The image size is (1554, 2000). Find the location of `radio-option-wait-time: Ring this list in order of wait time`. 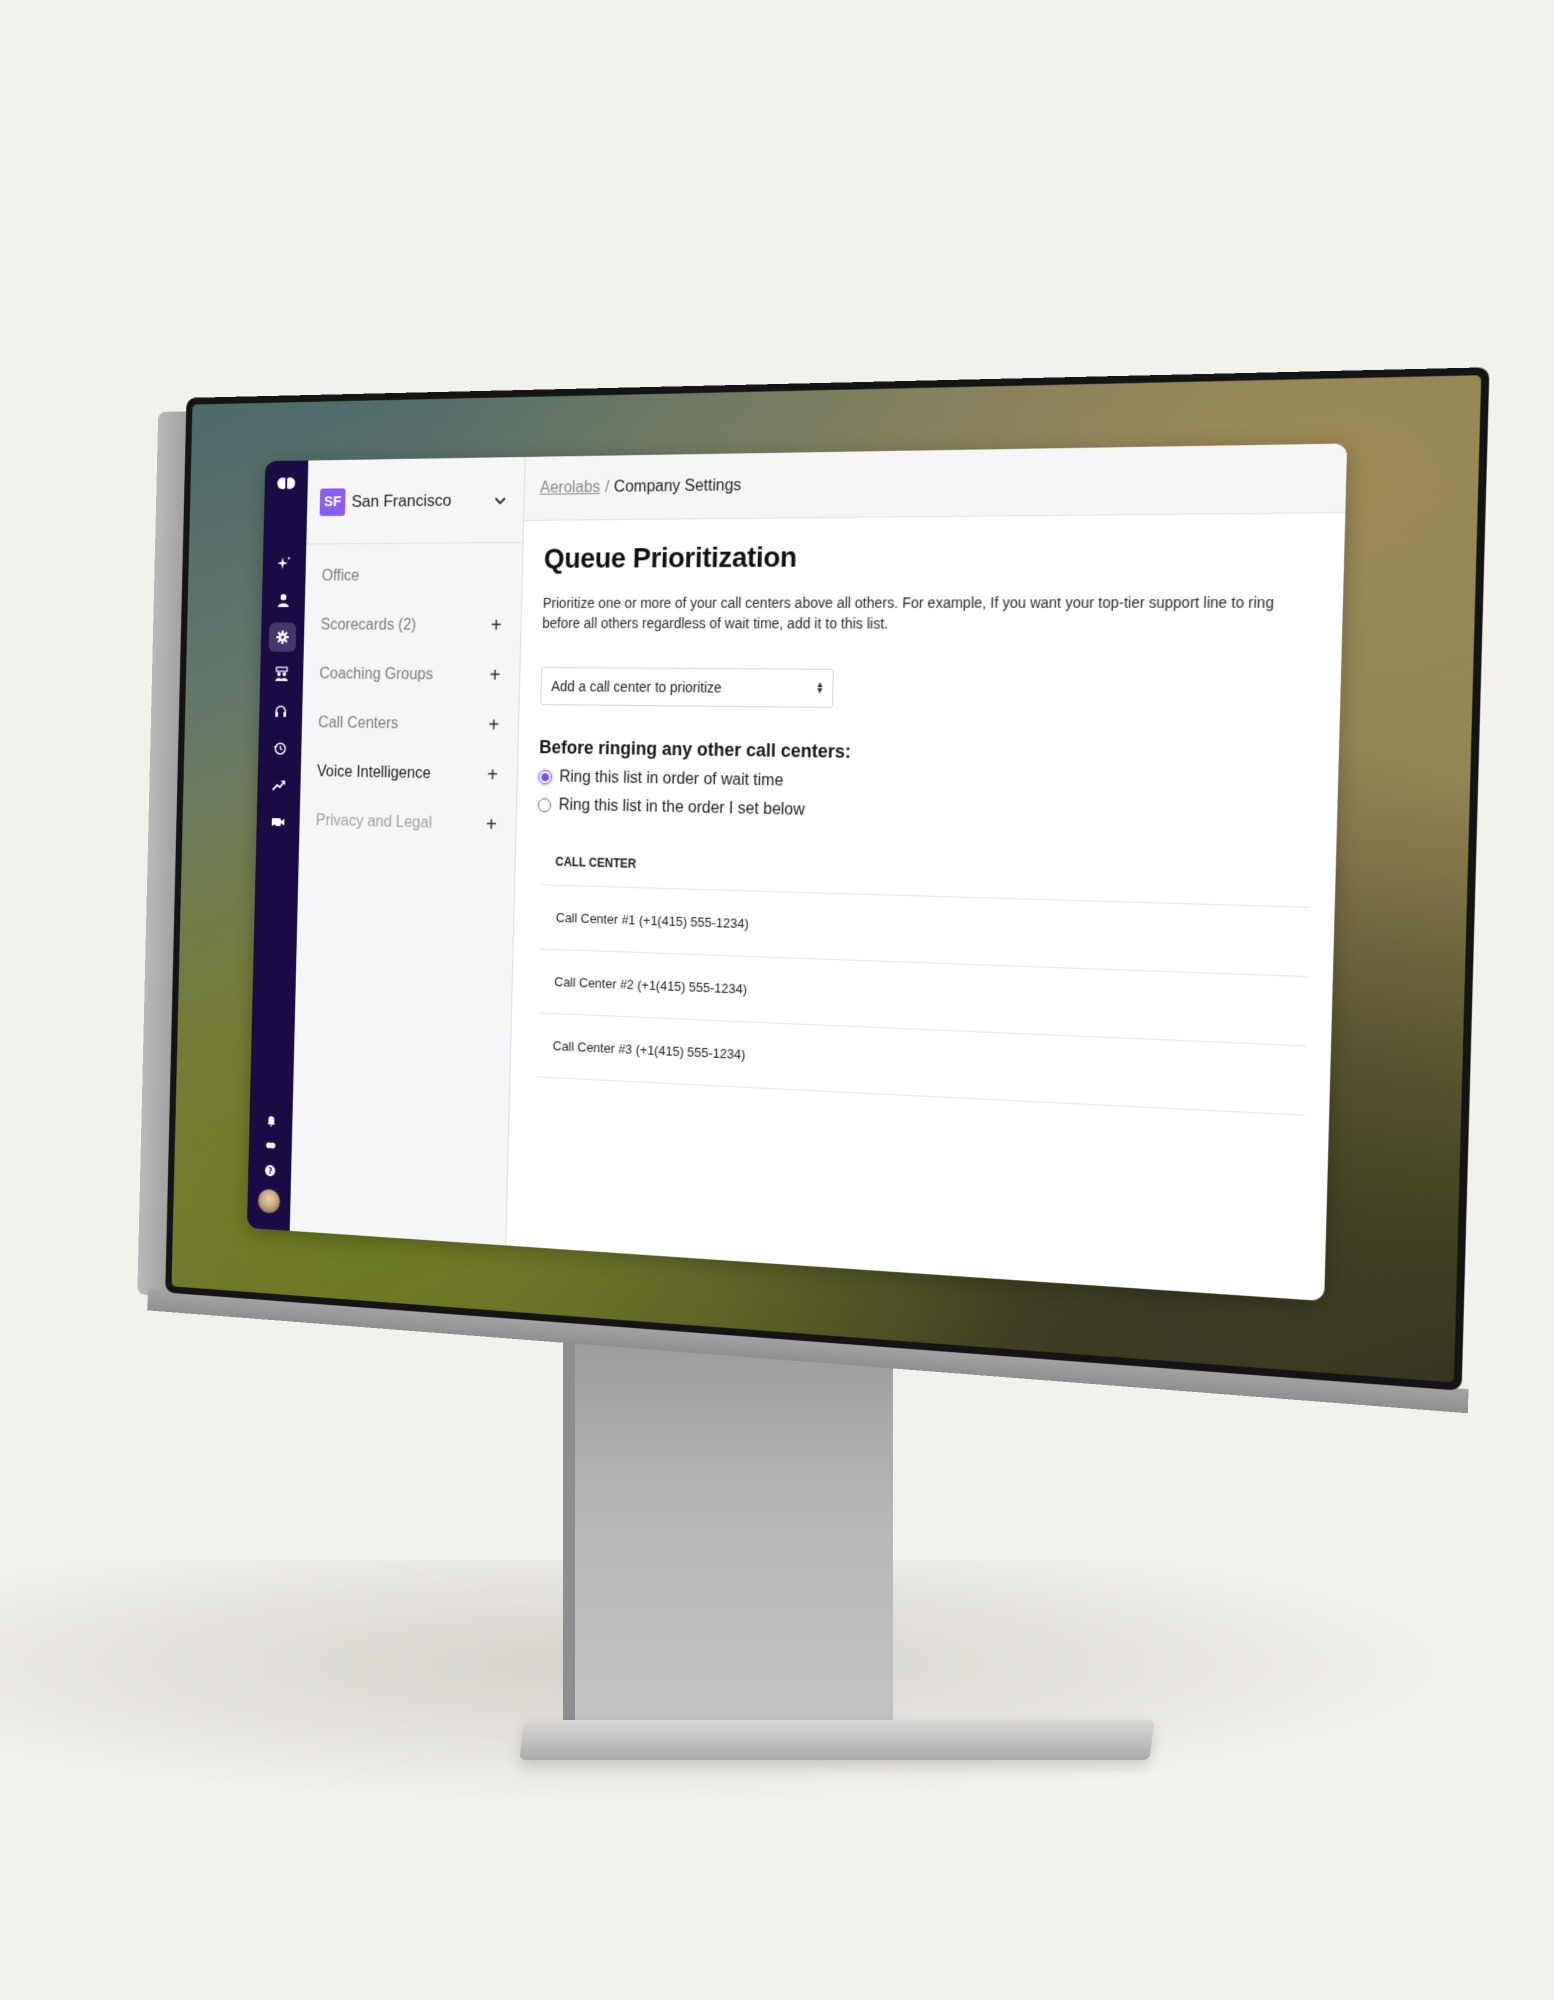

radio-option-wait-time: Ring this list in order of wait time is located at coordinates (925, 784).